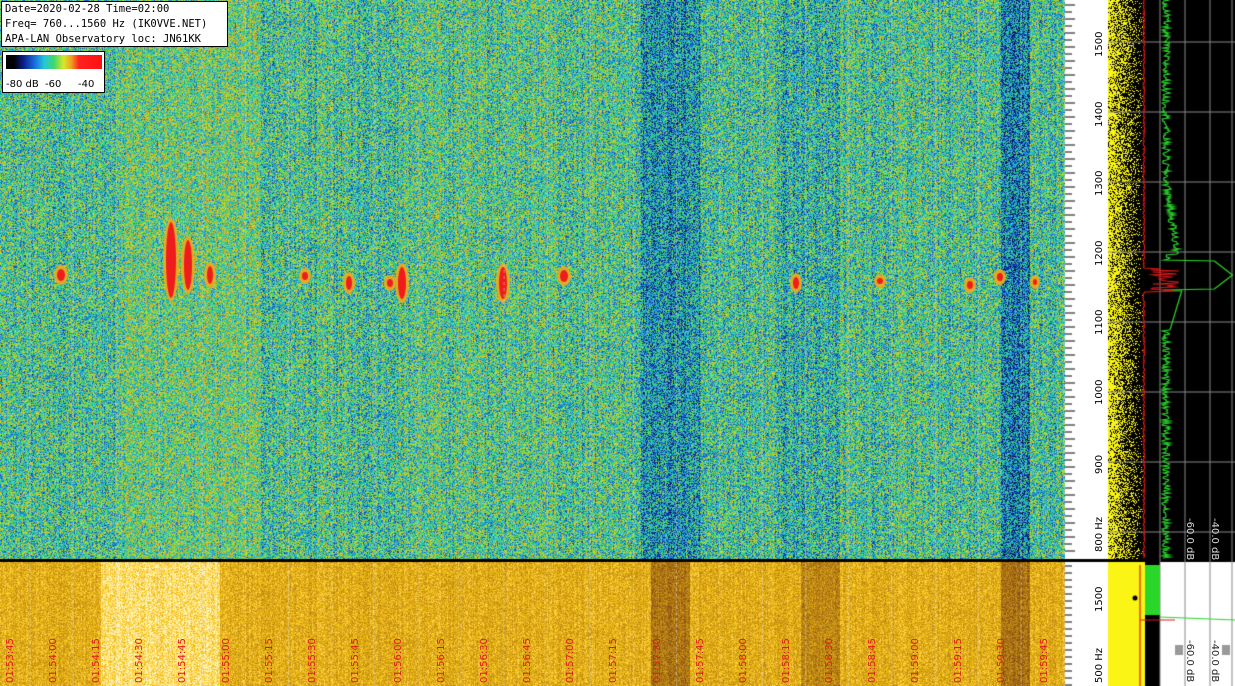 The height and width of the screenshot is (686, 1235). What do you see at coordinates (1099, 665) in the screenshot?
I see `freq-tick-label: 500 Hz` at bounding box center [1099, 665].